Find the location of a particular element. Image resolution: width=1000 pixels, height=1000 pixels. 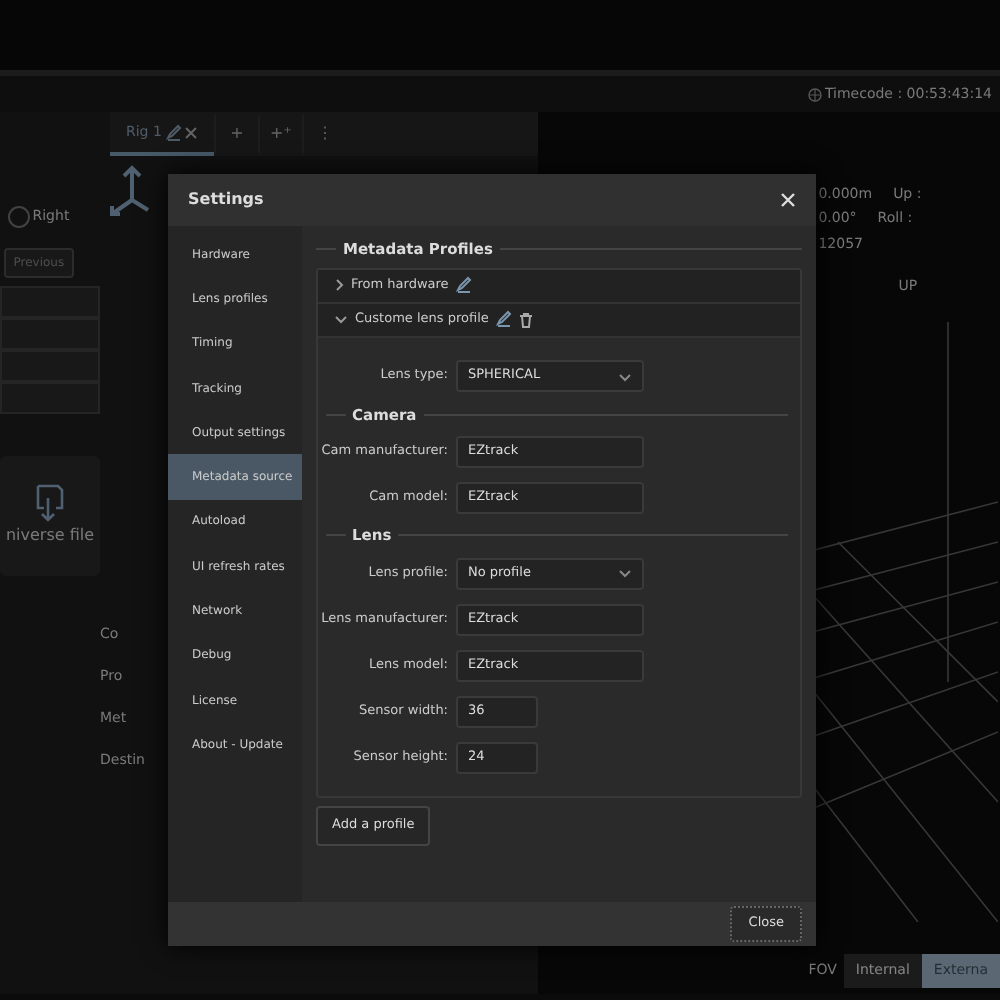

chevron-right-icon is located at coordinates (339, 285).